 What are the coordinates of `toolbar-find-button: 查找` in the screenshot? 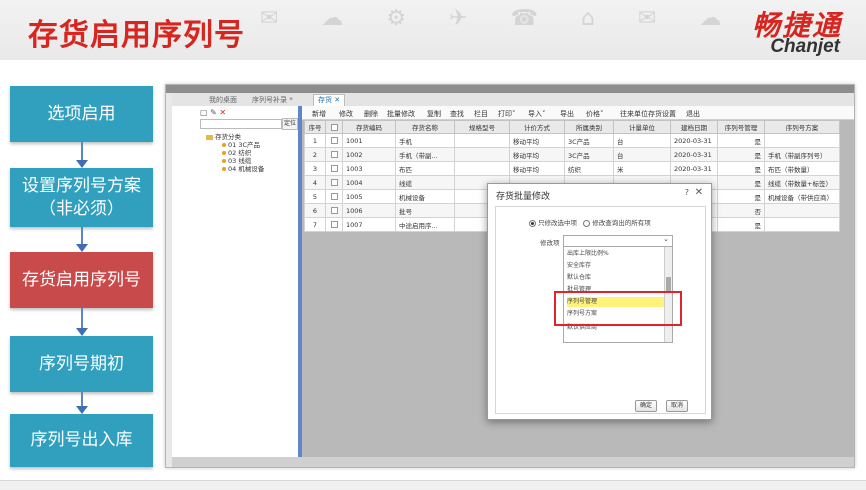 It's located at (457, 114).